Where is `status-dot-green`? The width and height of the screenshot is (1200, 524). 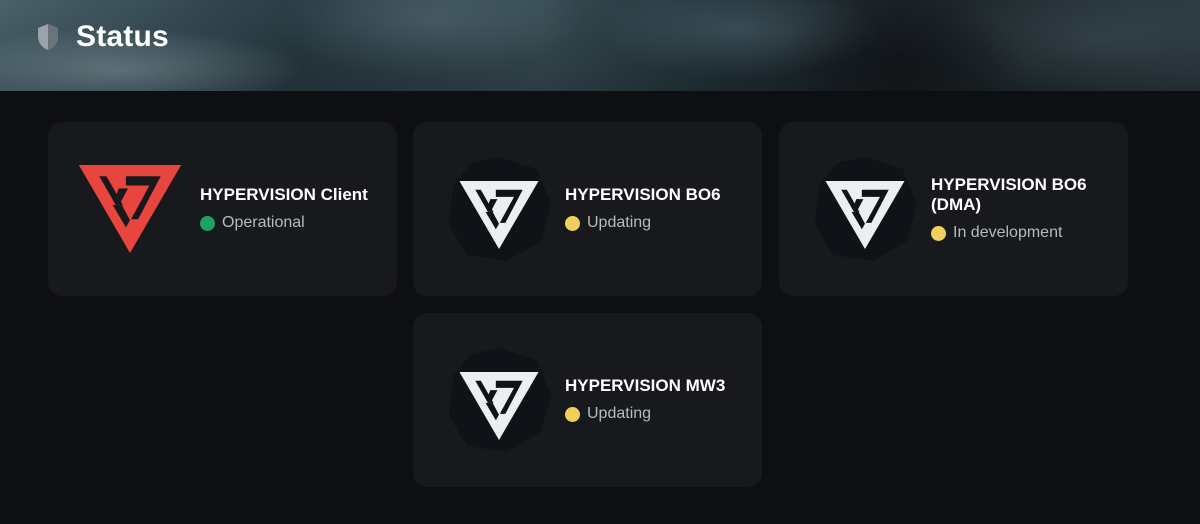 status-dot-green is located at coordinates (207, 223).